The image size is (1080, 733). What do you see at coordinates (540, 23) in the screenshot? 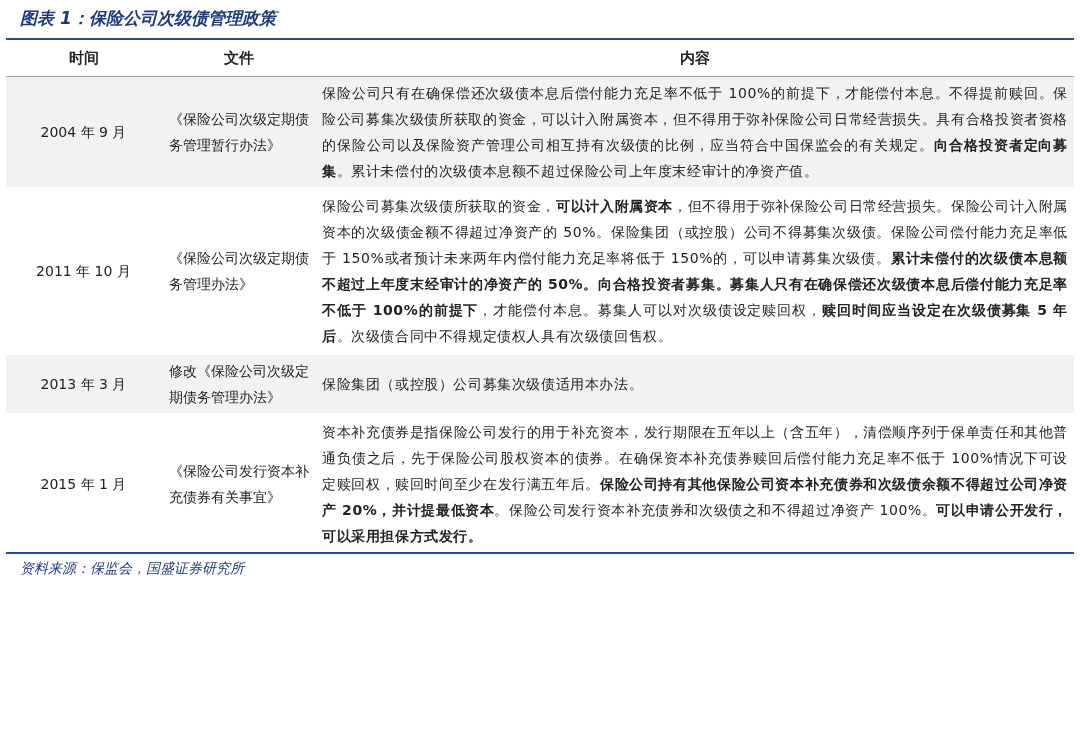
I see `figure-title: 图表 1：保险公司次级债管理政策` at bounding box center [540, 23].